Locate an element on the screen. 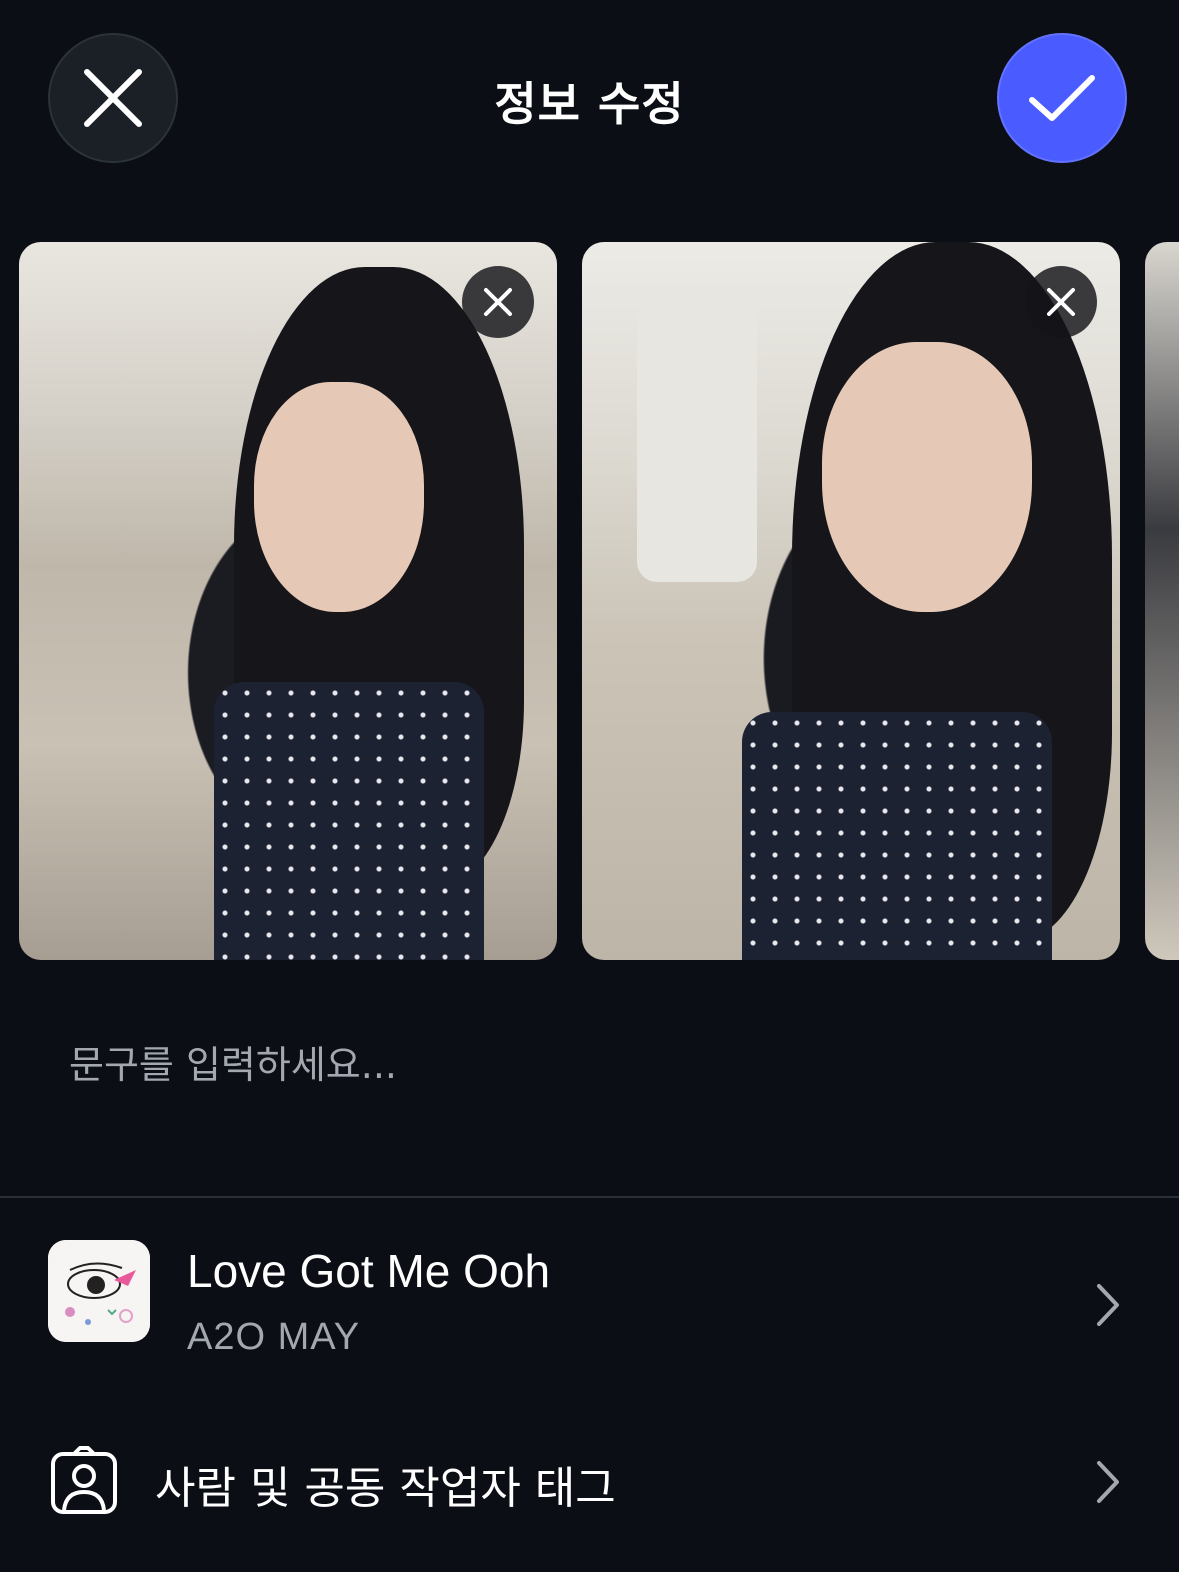  song-title: Love Got Me Ooh is located at coordinates (369, 1271).